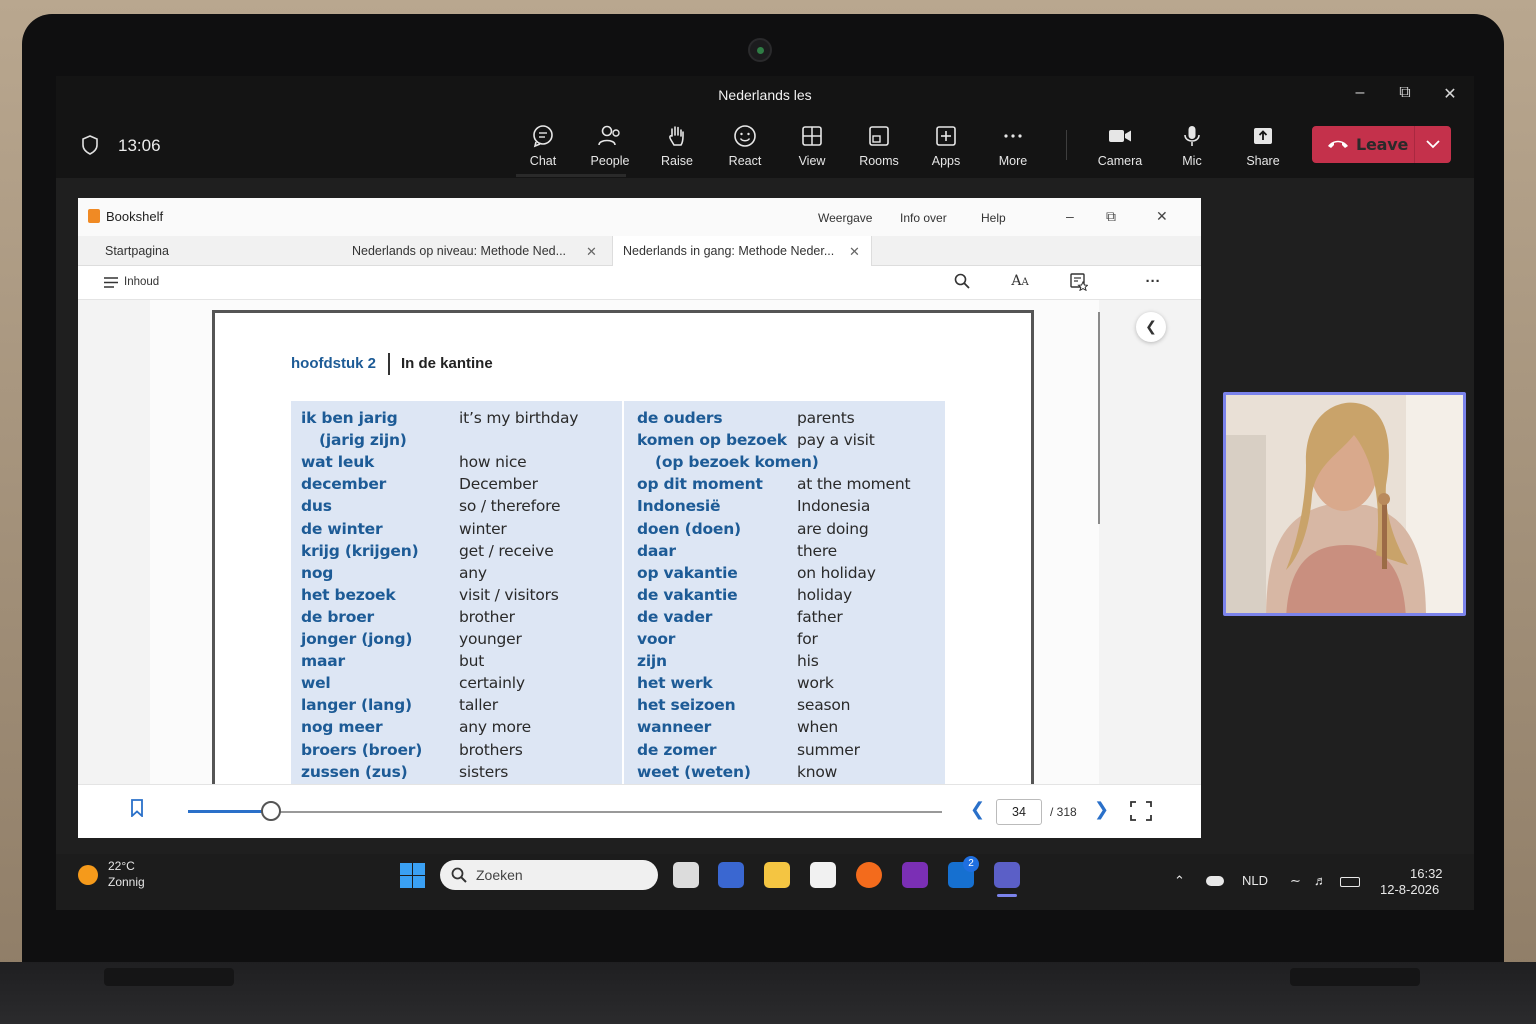 The image size is (1536, 1024). Describe the element at coordinates (356, 705) in the screenshot. I see `vocab-word-dutch: langer (lang)` at that location.